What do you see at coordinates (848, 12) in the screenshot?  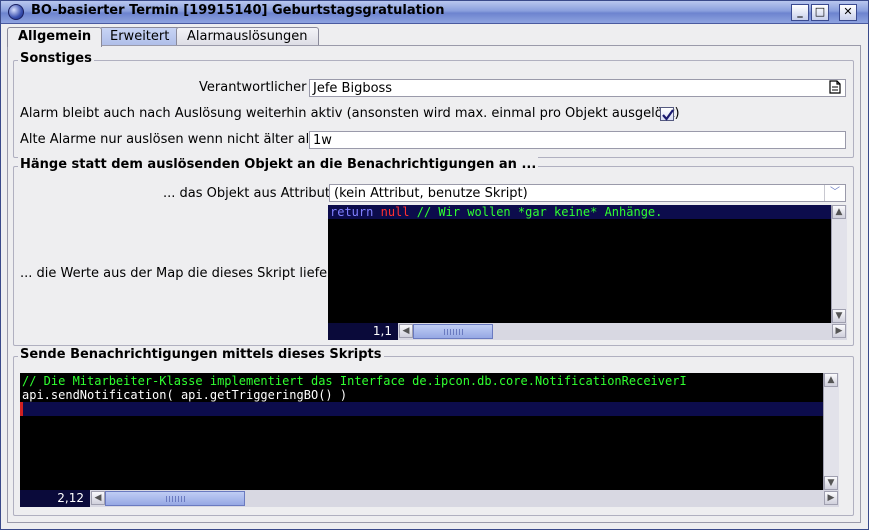 I see `close-button: ✕` at bounding box center [848, 12].